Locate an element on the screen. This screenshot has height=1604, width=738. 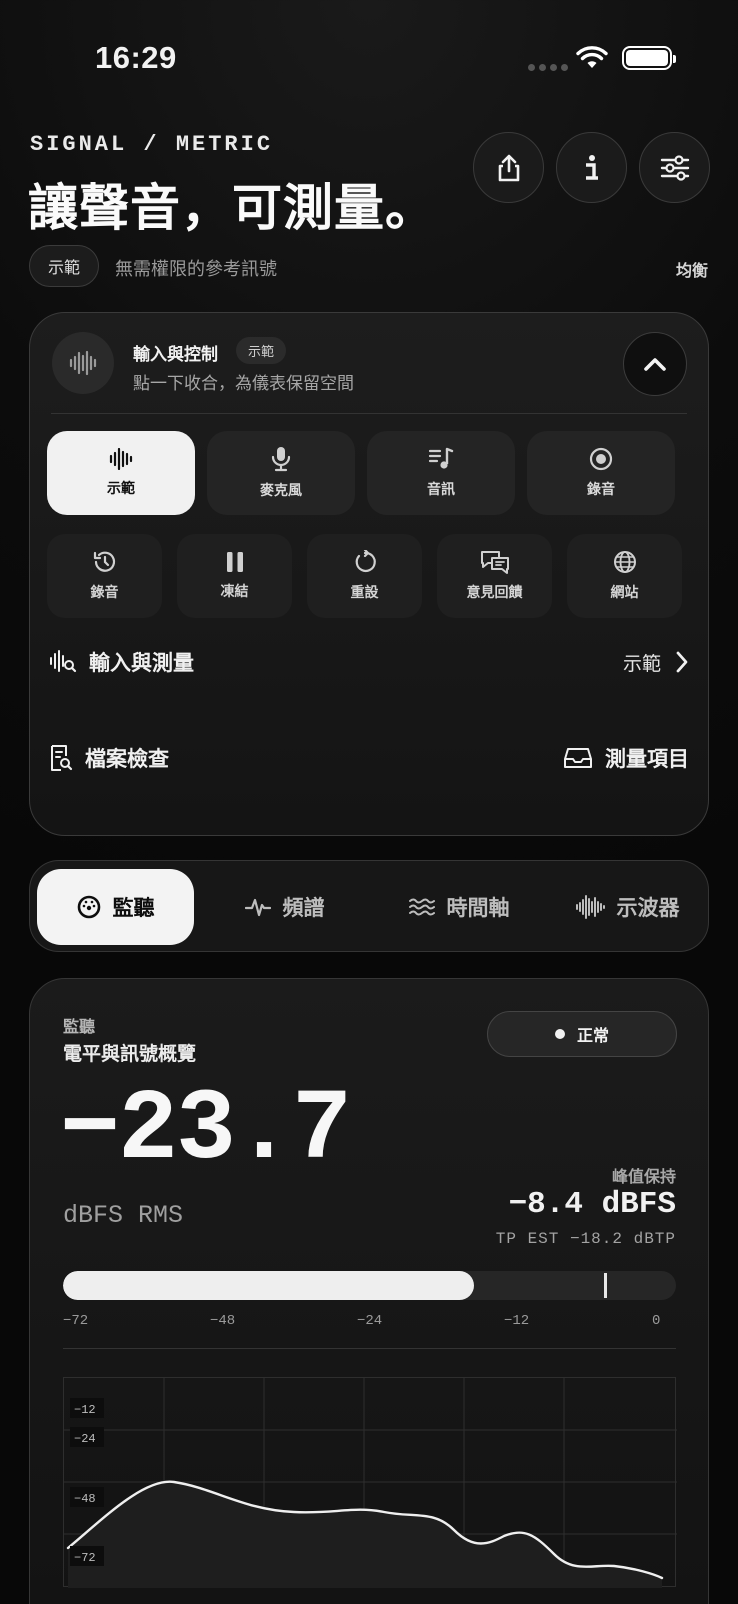
input-measurement-label: 輸入與測量 is located at coordinates (141, 663).